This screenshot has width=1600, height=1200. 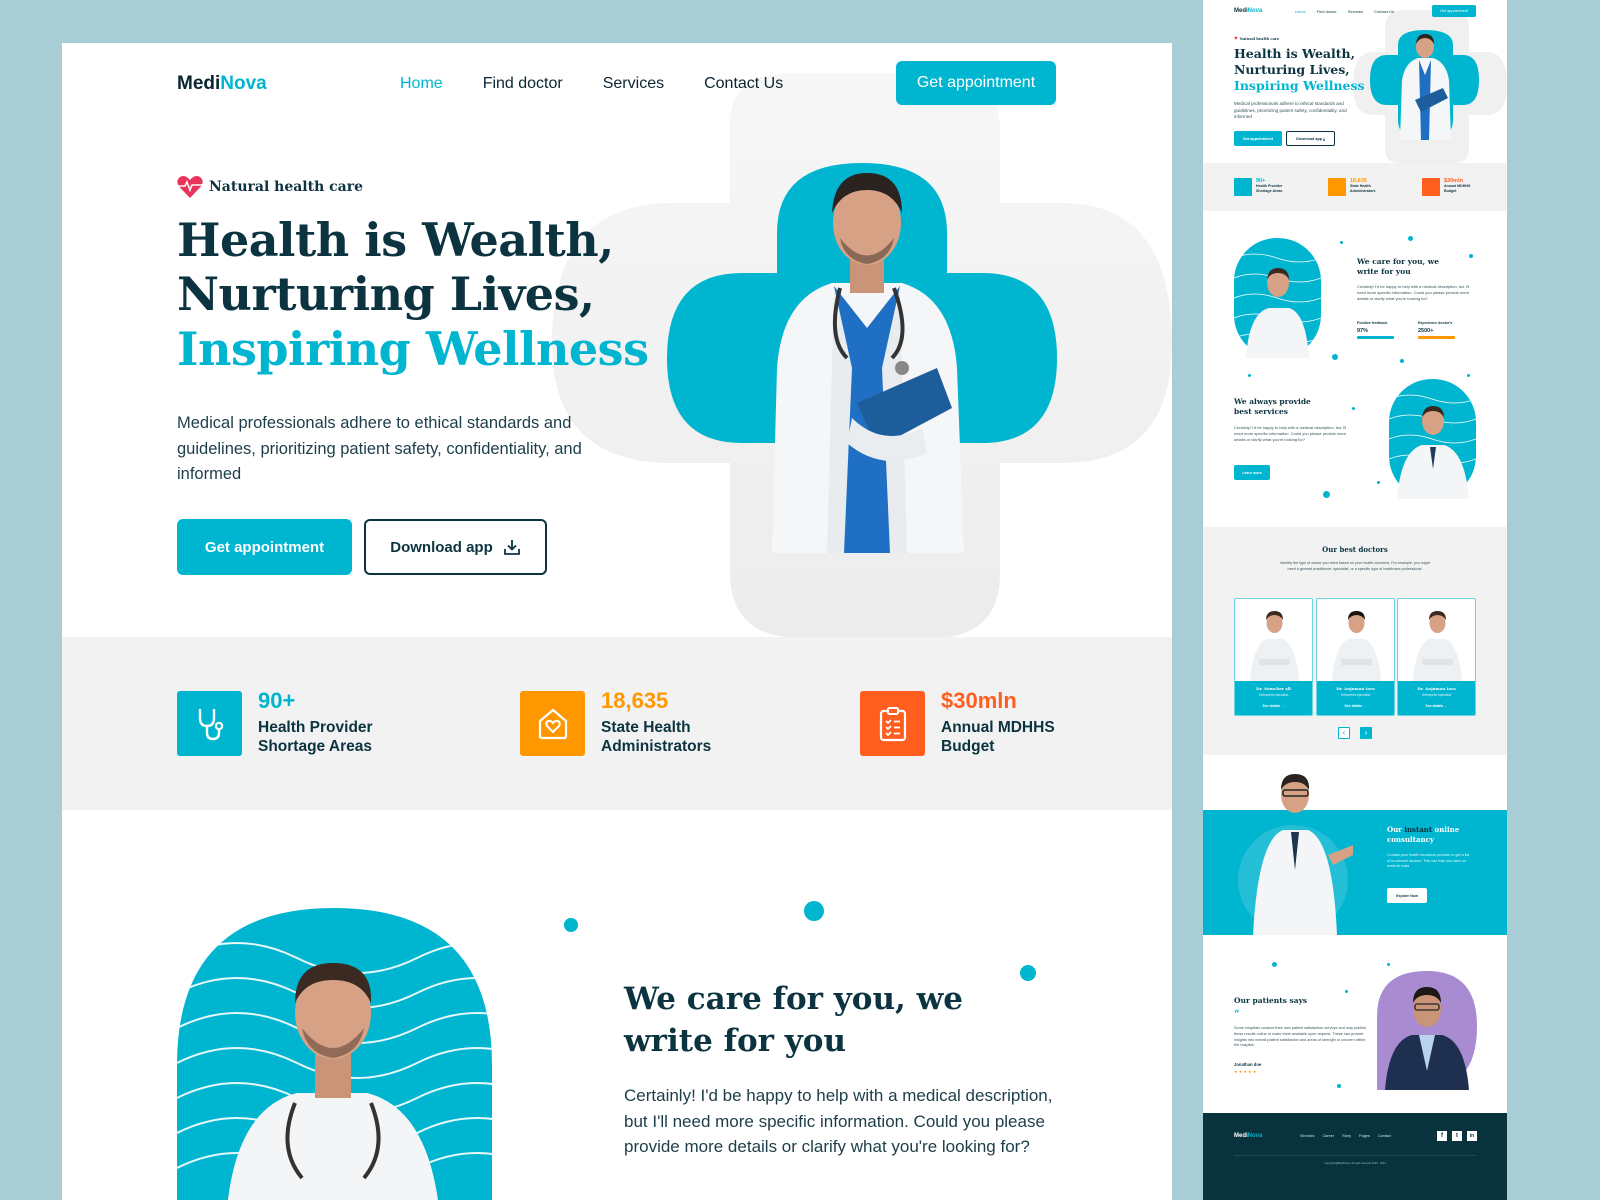 I want to click on footer-link-pages: Pages, so click(x=1364, y=1136).